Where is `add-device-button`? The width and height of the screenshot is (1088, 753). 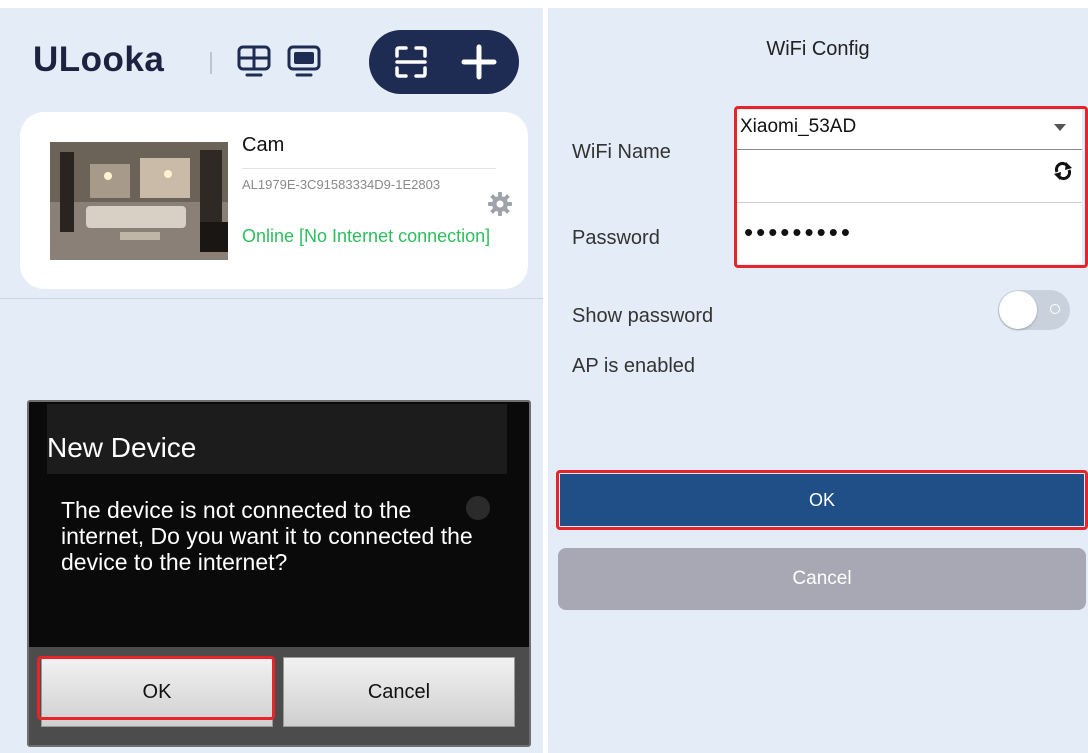 add-device-button is located at coordinates (478, 62).